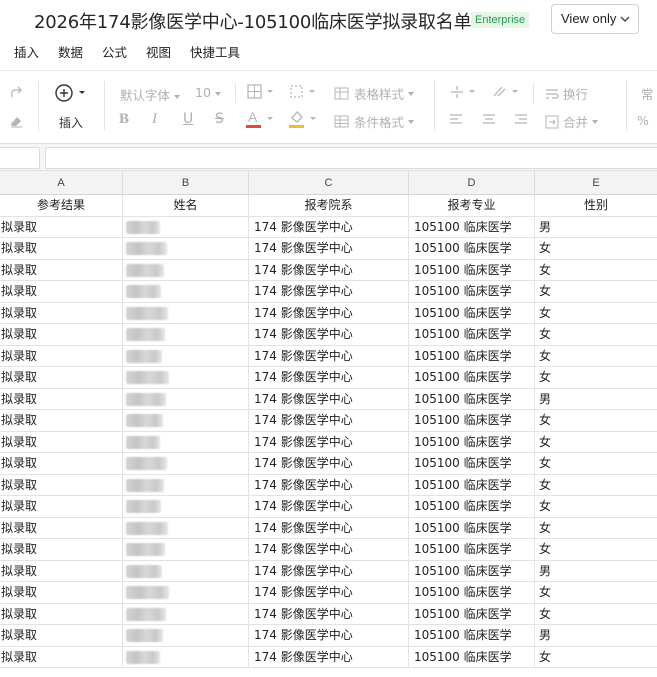  What do you see at coordinates (208, 92) in the screenshot?
I see `font-size-select: 10` at bounding box center [208, 92].